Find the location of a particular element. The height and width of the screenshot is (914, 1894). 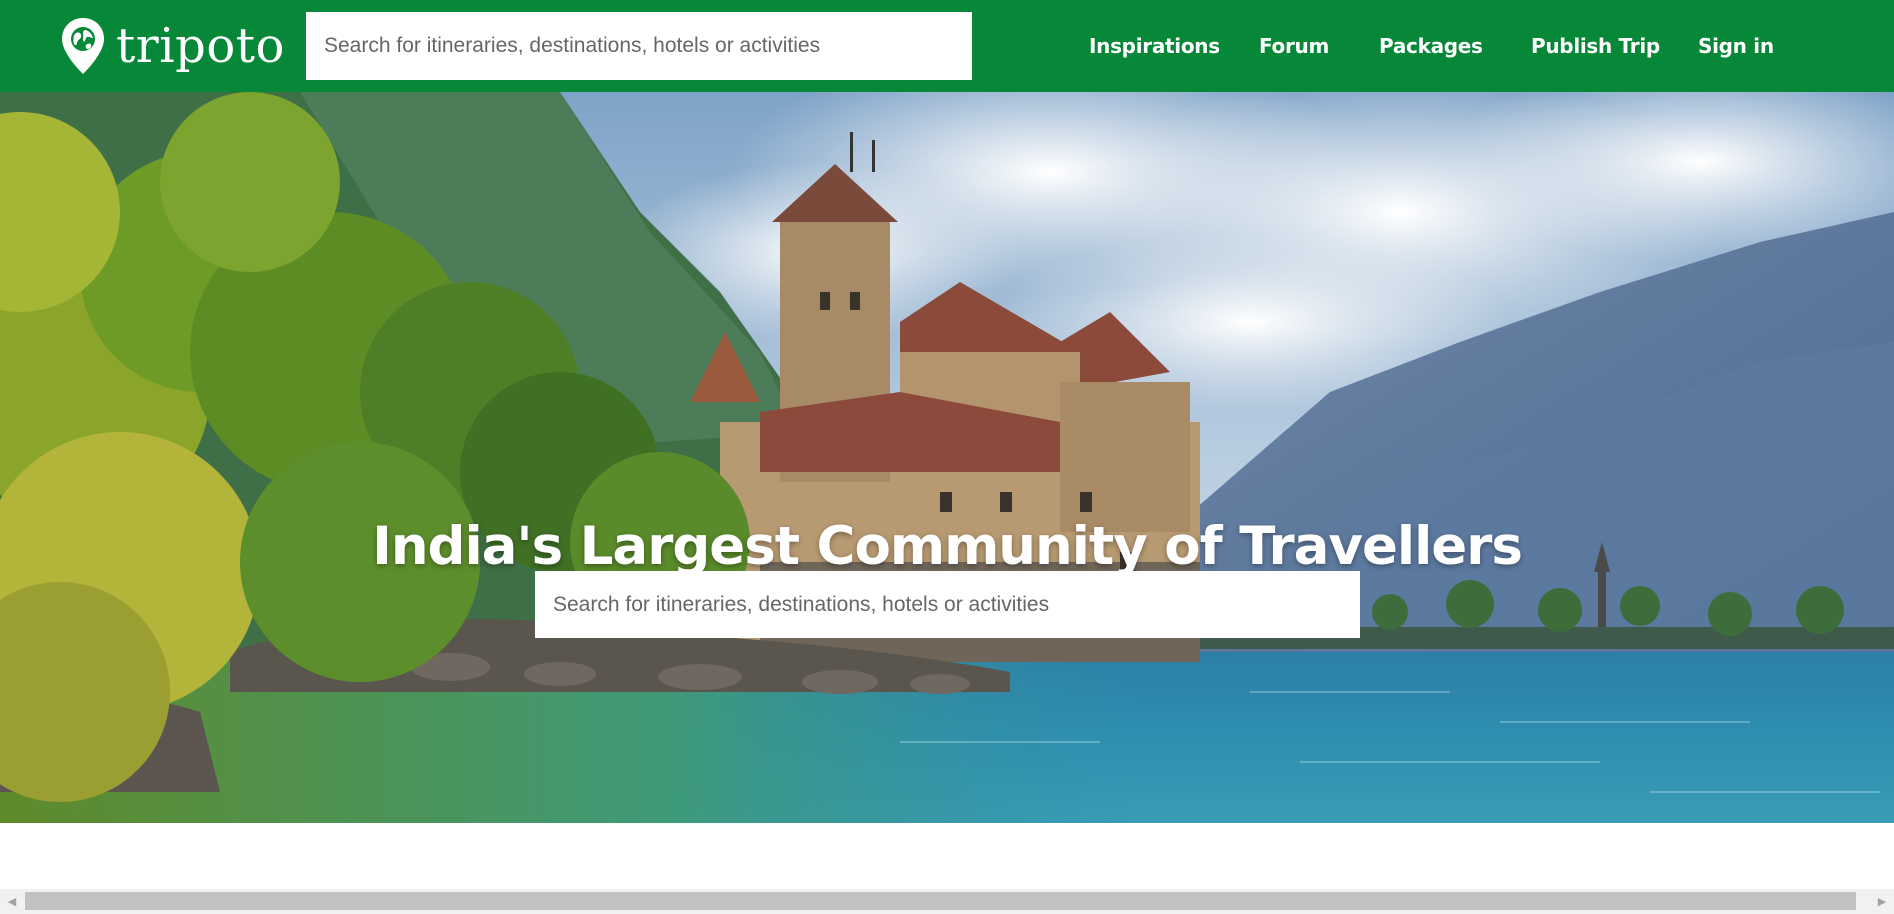

nav-forum: Forum is located at coordinates (1294, 46).